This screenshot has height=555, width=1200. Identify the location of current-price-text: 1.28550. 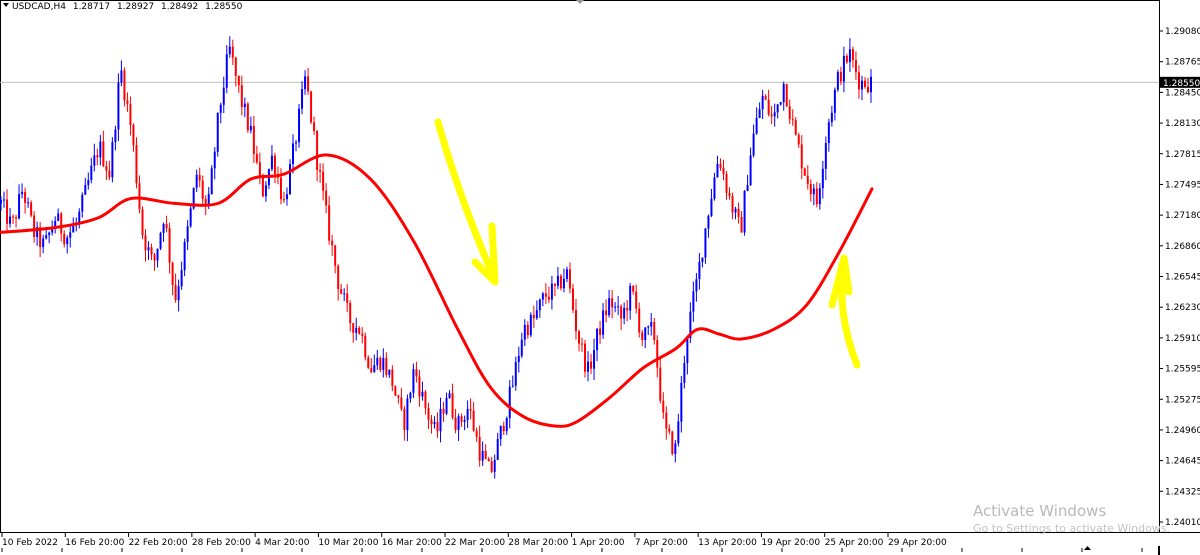
(1181, 84).